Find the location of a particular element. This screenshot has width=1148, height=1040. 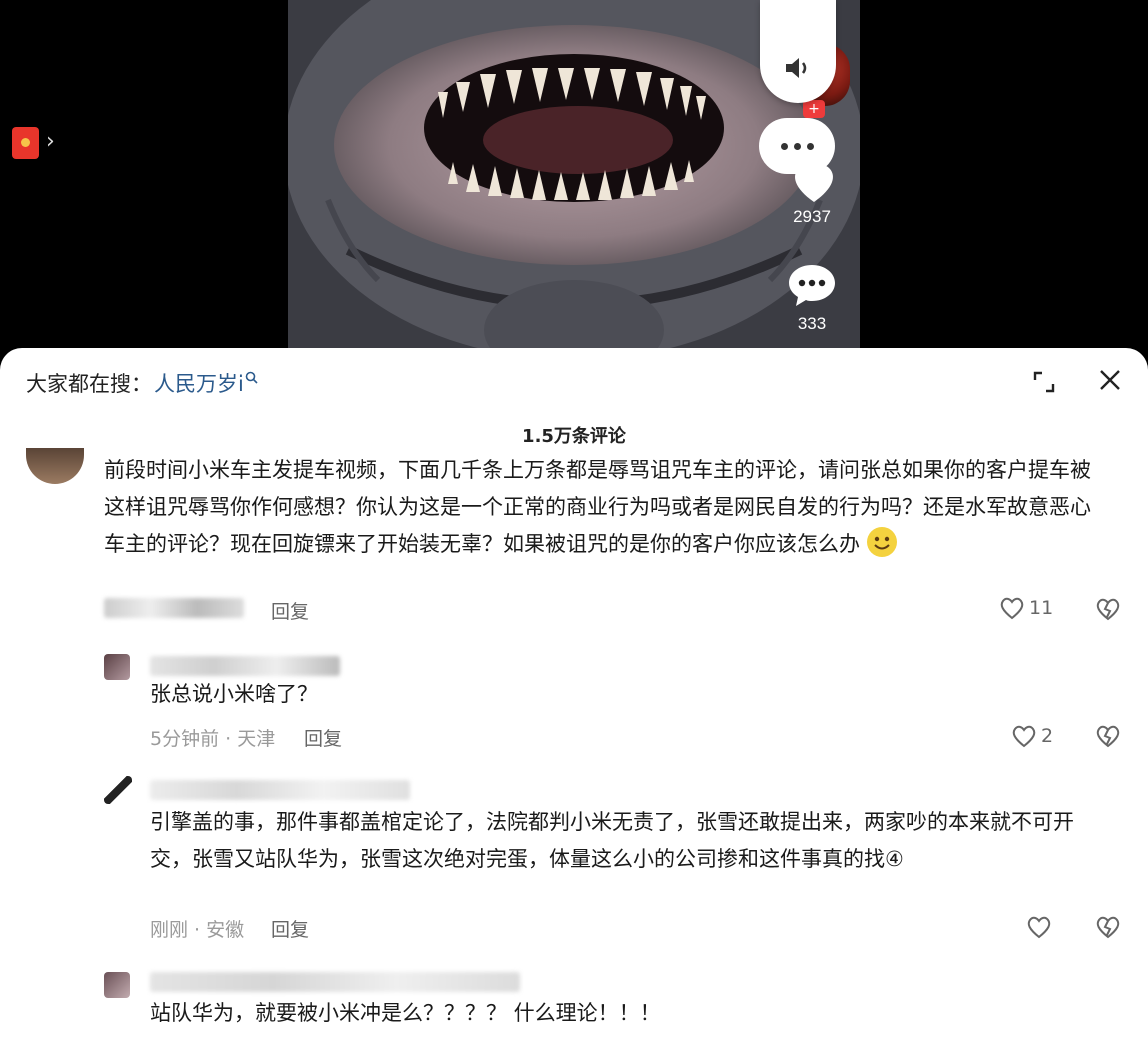

like-count: 2 is located at coordinates (1047, 736).